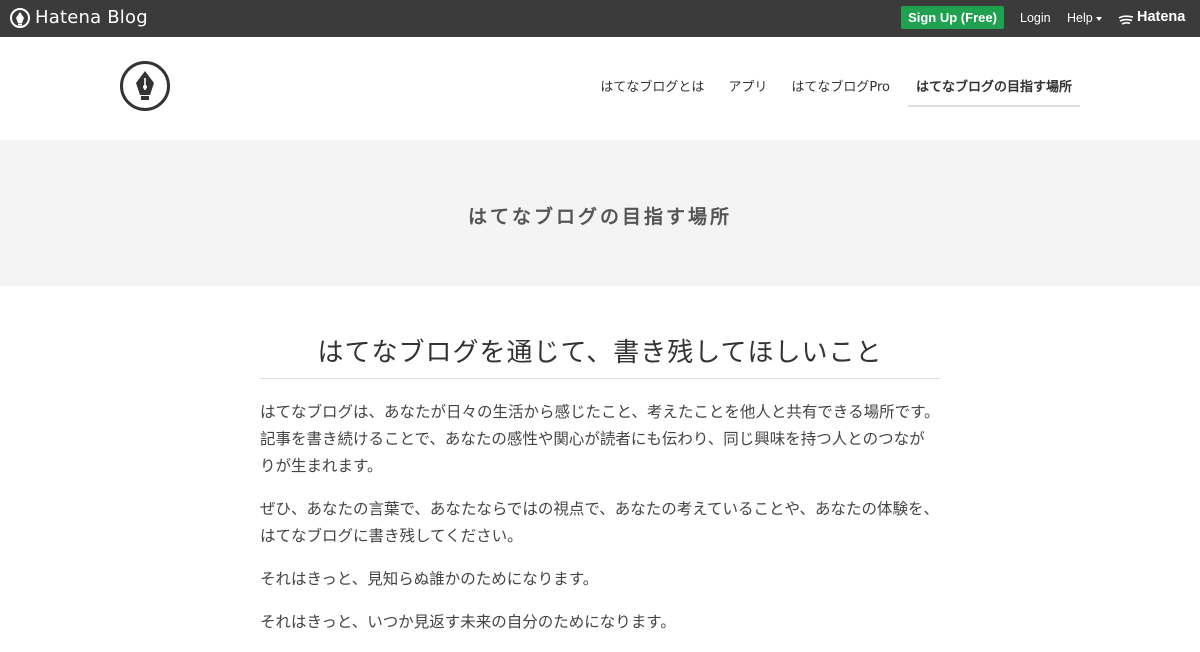 The height and width of the screenshot is (652, 1200). I want to click on site-logo, so click(145, 86).